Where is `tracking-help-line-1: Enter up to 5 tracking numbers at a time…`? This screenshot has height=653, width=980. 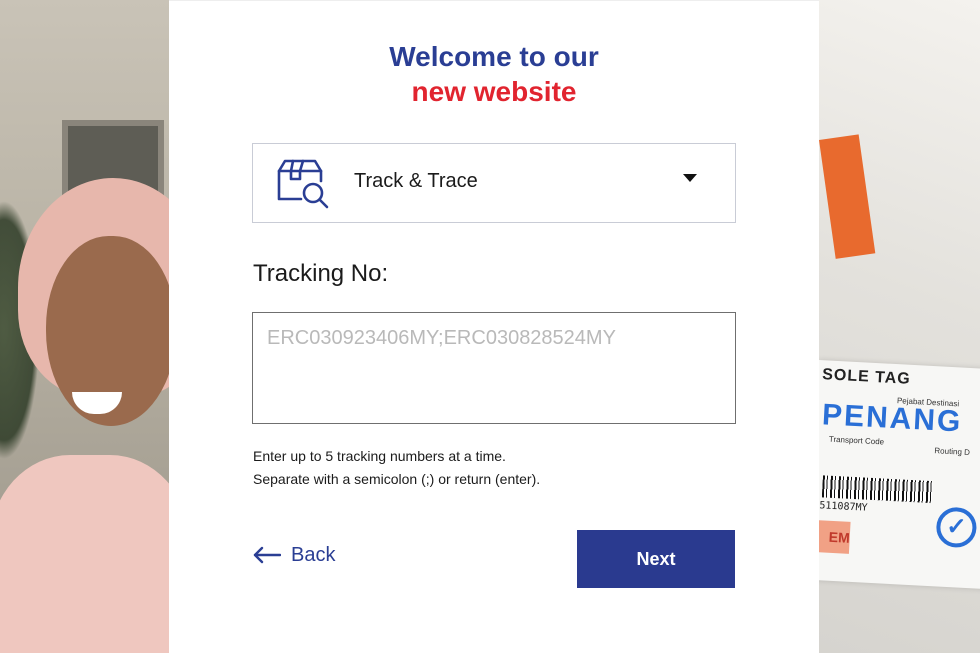 tracking-help-line-1: Enter up to 5 tracking numbers at a time… is located at coordinates (379, 456).